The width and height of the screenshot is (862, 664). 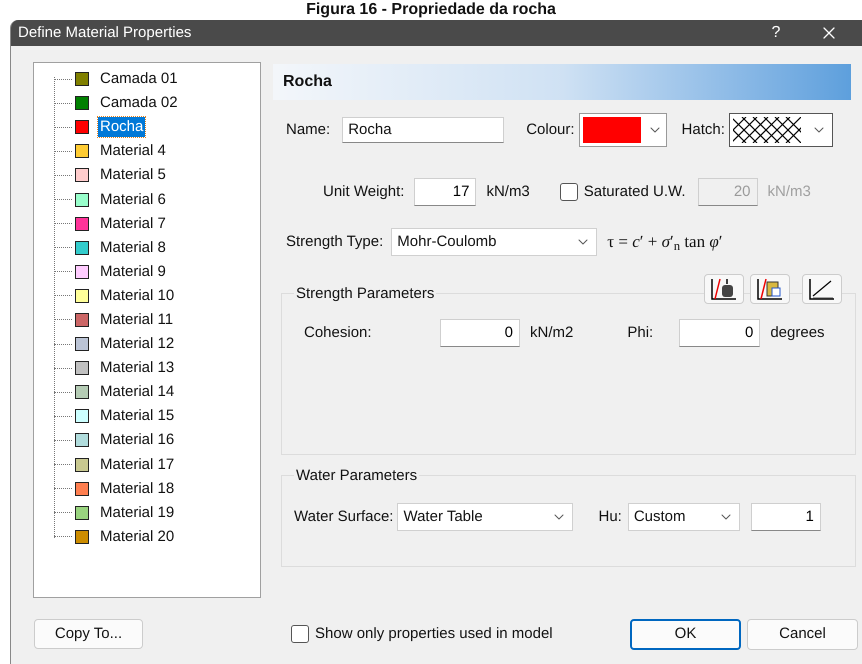 I want to click on tree-item: Camada 02, so click(x=139, y=103).